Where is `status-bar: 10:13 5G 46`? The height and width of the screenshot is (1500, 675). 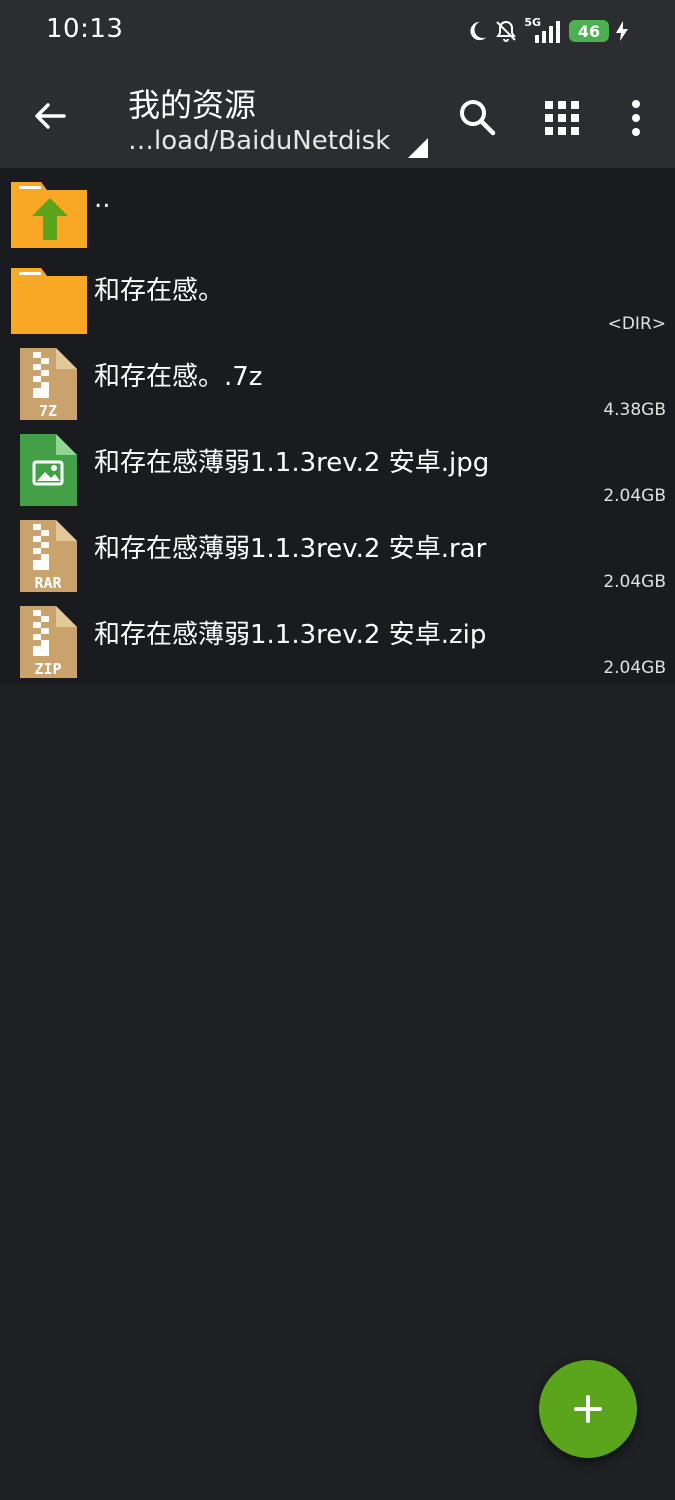 status-bar: 10:13 5G 46 is located at coordinates (337, 31).